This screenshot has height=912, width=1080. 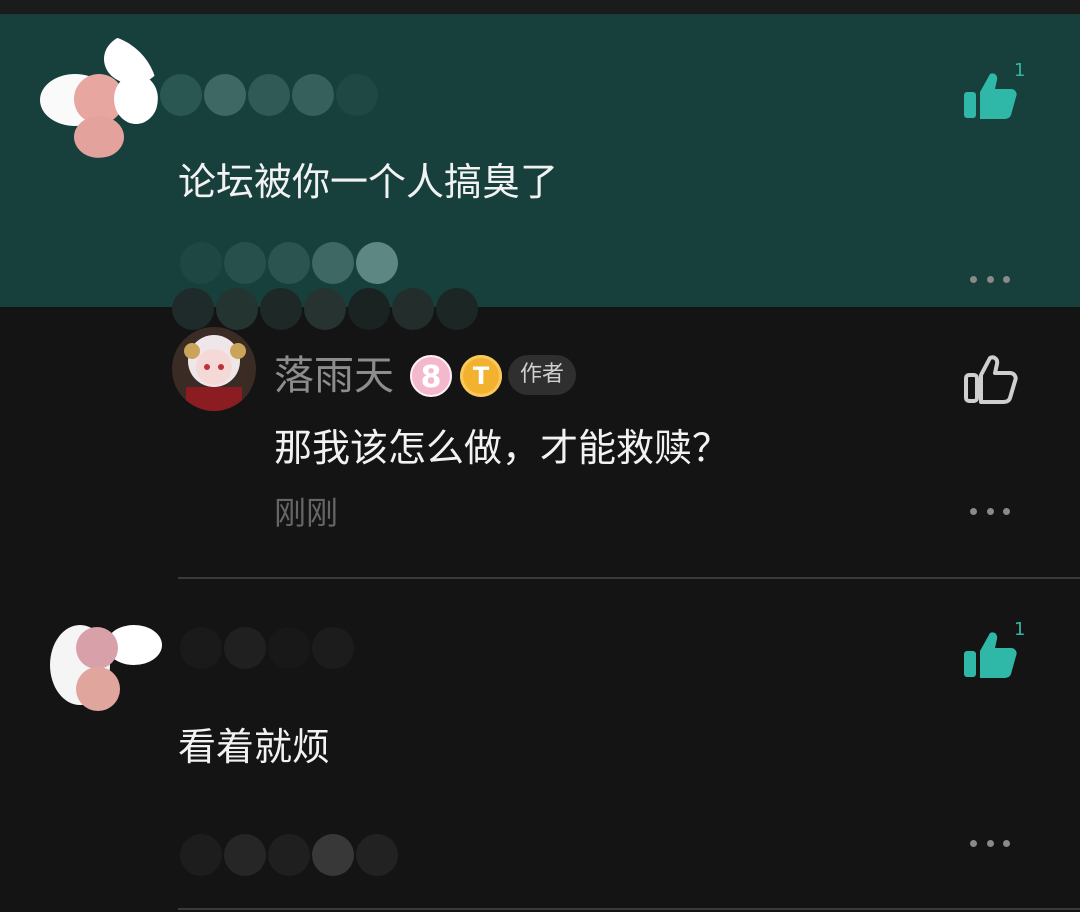 I want to click on level-badge: 8, so click(x=431, y=376).